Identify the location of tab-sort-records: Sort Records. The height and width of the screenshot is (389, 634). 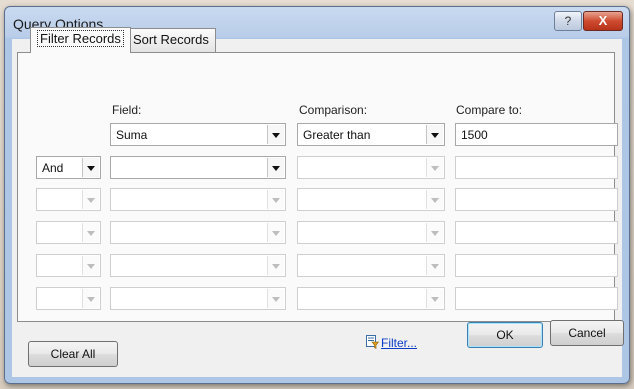
(171, 40).